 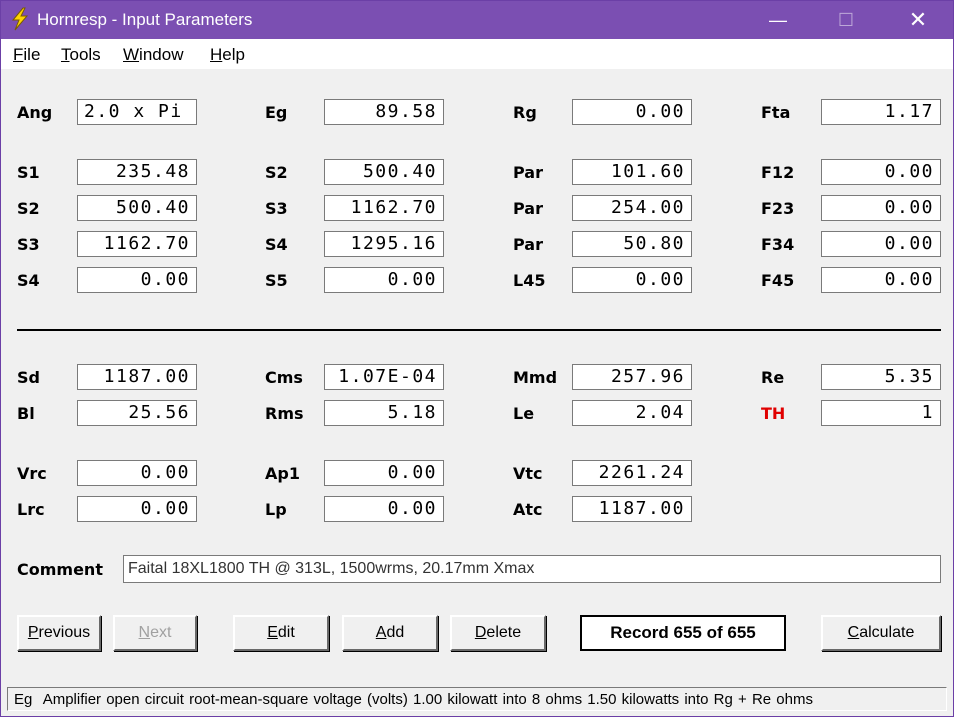 I want to click on field-ang: 2.0 x Pi, so click(x=137, y=112).